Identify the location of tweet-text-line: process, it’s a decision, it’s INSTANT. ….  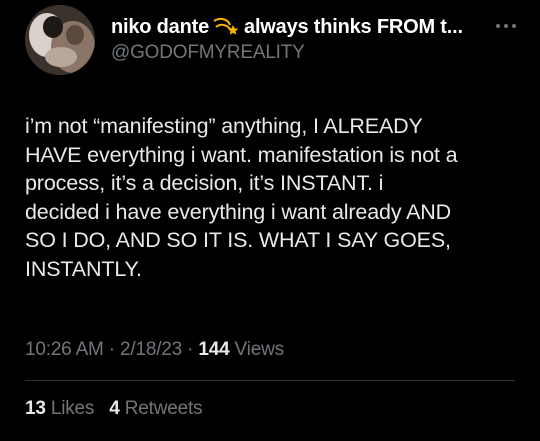
(204, 183).